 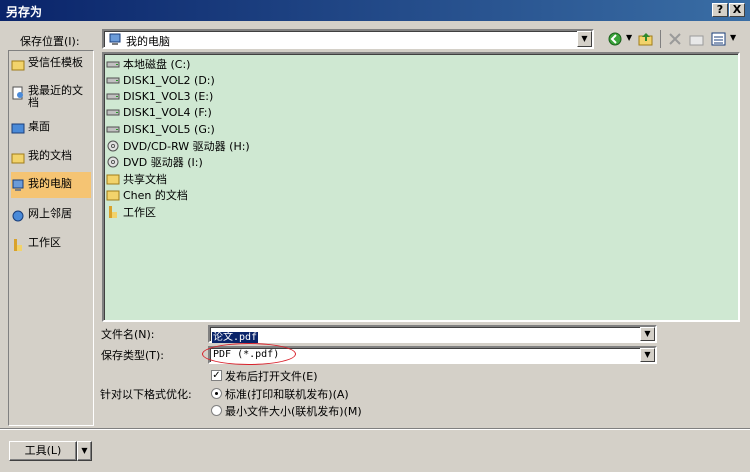 What do you see at coordinates (18, 128) in the screenshot?
I see `desktop-icon` at bounding box center [18, 128].